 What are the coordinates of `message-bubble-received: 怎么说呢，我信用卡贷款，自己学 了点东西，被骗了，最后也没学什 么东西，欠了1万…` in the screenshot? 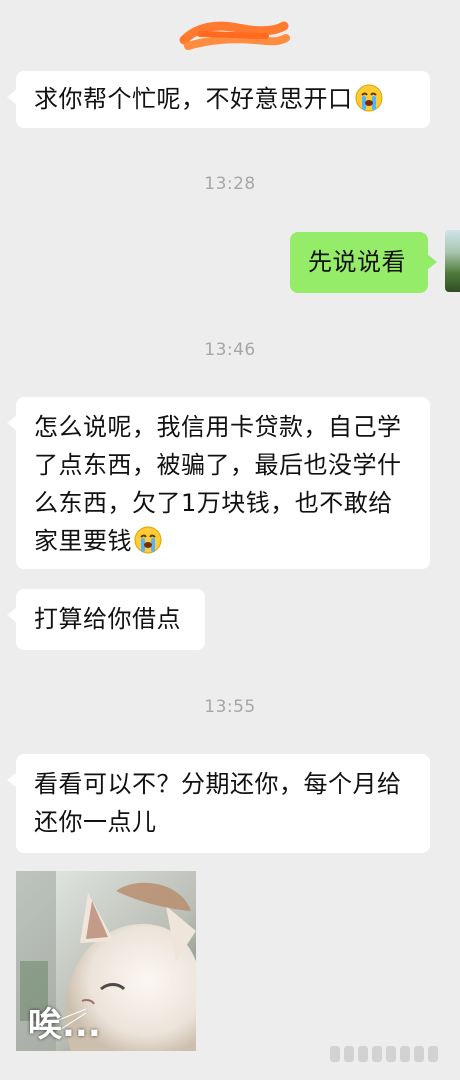 It's located at (218, 483).